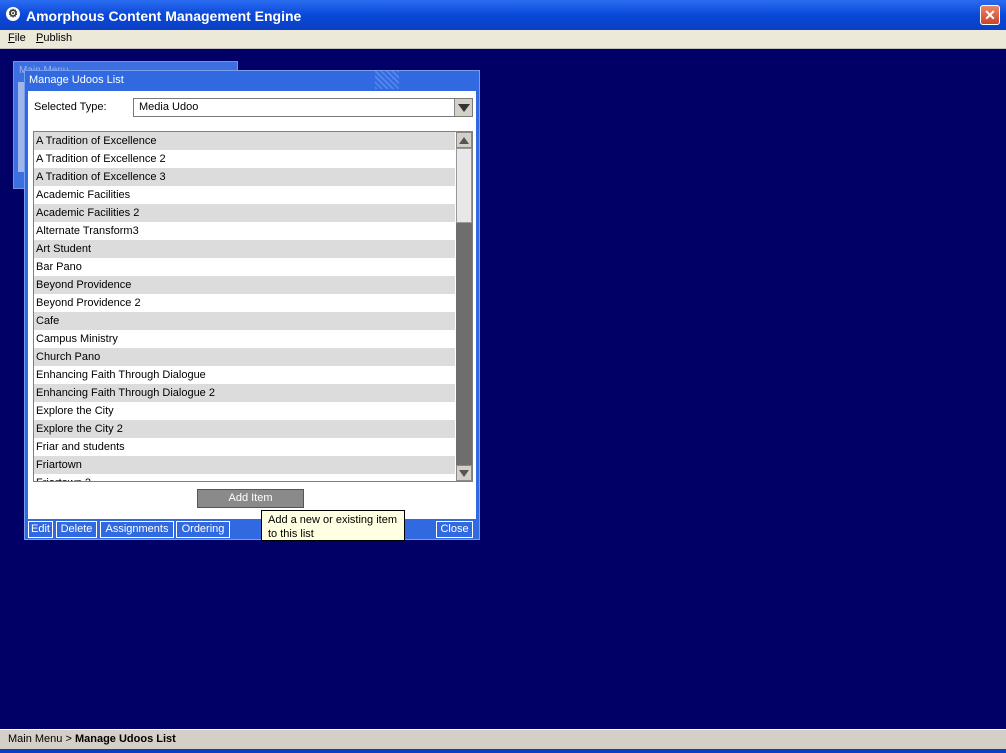 The image size is (1006, 753). I want to click on list-item: Beyond Providence, so click(244, 285).